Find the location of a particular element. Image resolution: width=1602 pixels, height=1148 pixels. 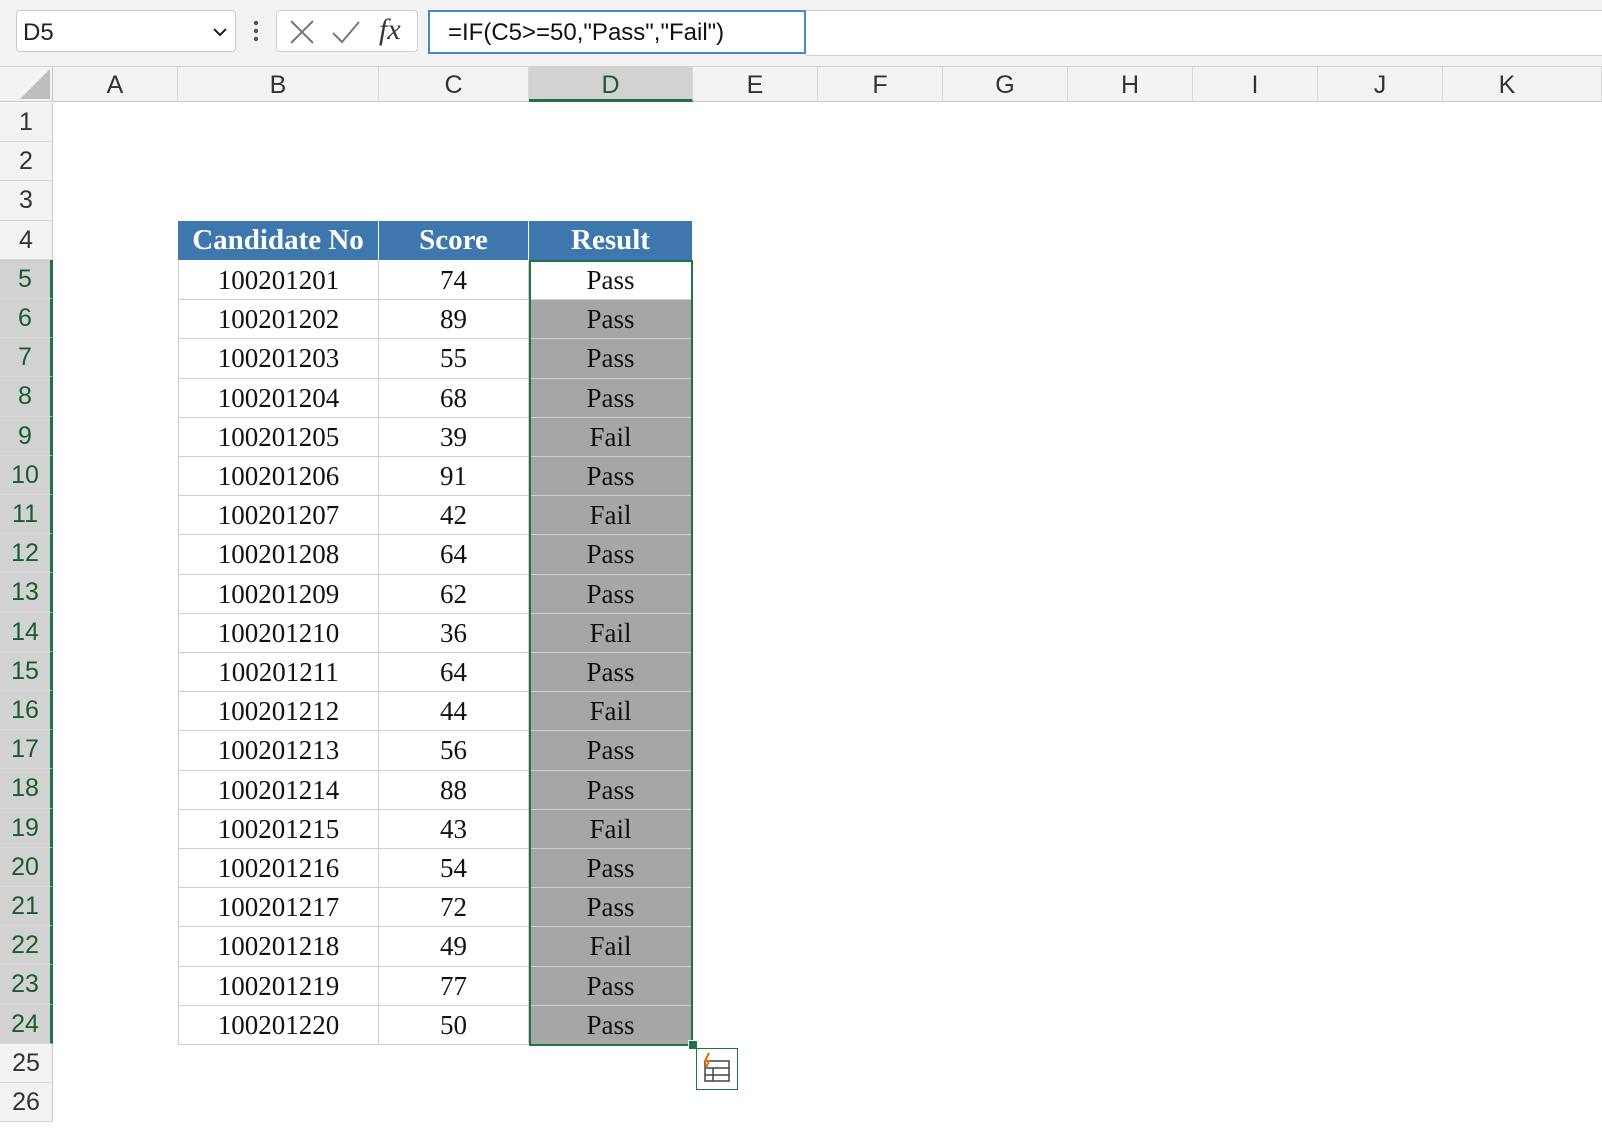

row-header-3: 3 is located at coordinates (26, 201).